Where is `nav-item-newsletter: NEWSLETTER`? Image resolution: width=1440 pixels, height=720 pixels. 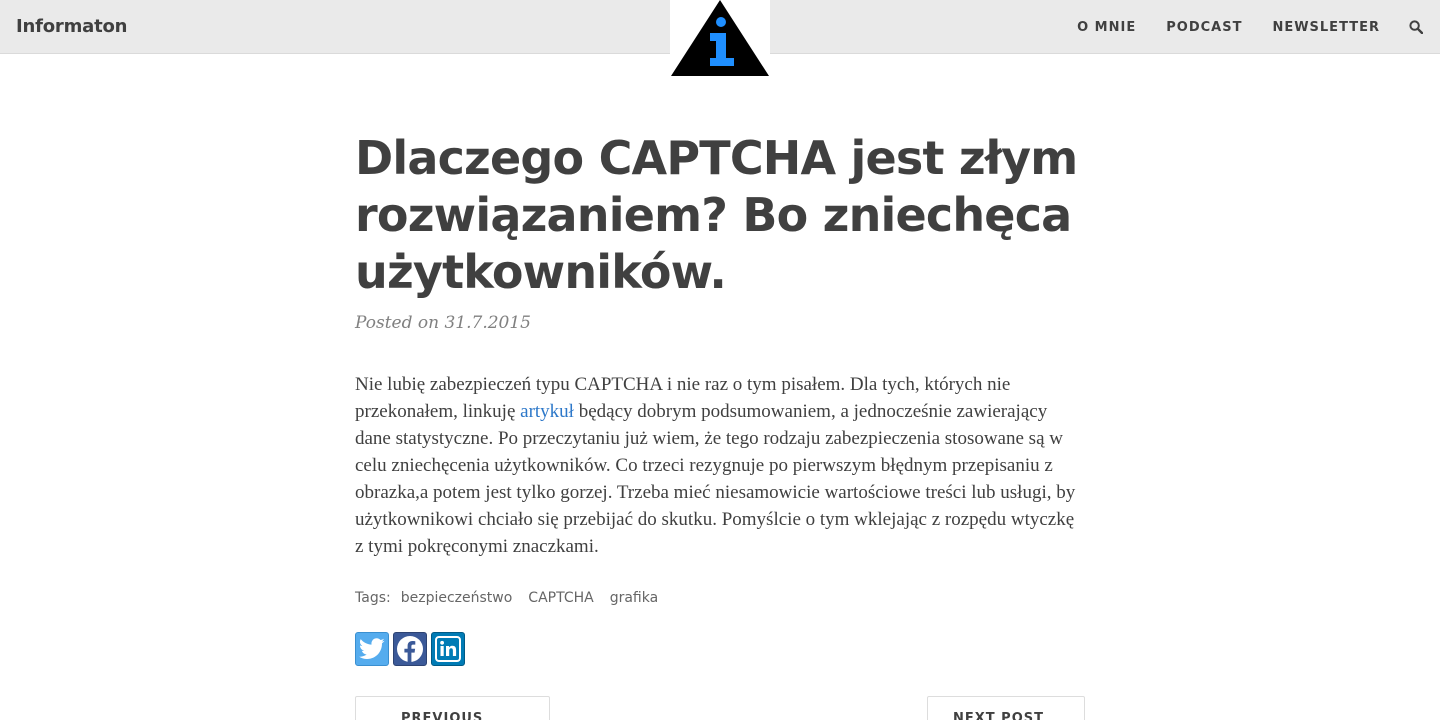 nav-item-newsletter: NEWSLETTER is located at coordinates (1326, 27).